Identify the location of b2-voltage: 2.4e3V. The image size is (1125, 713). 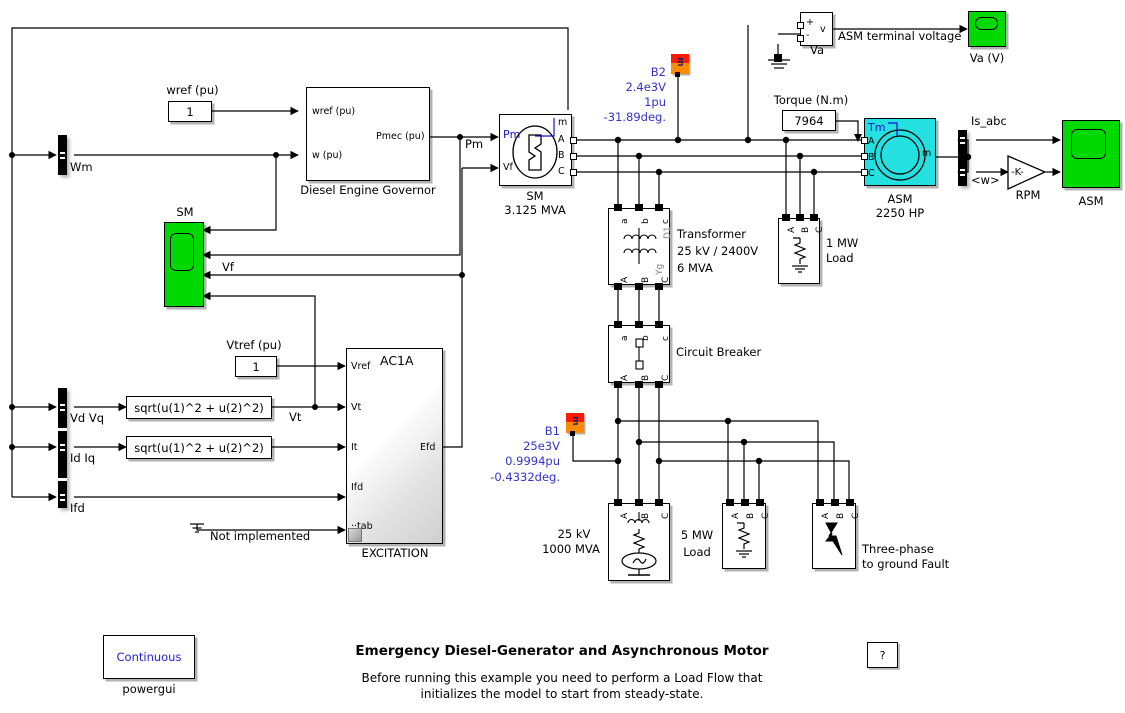
(645, 87).